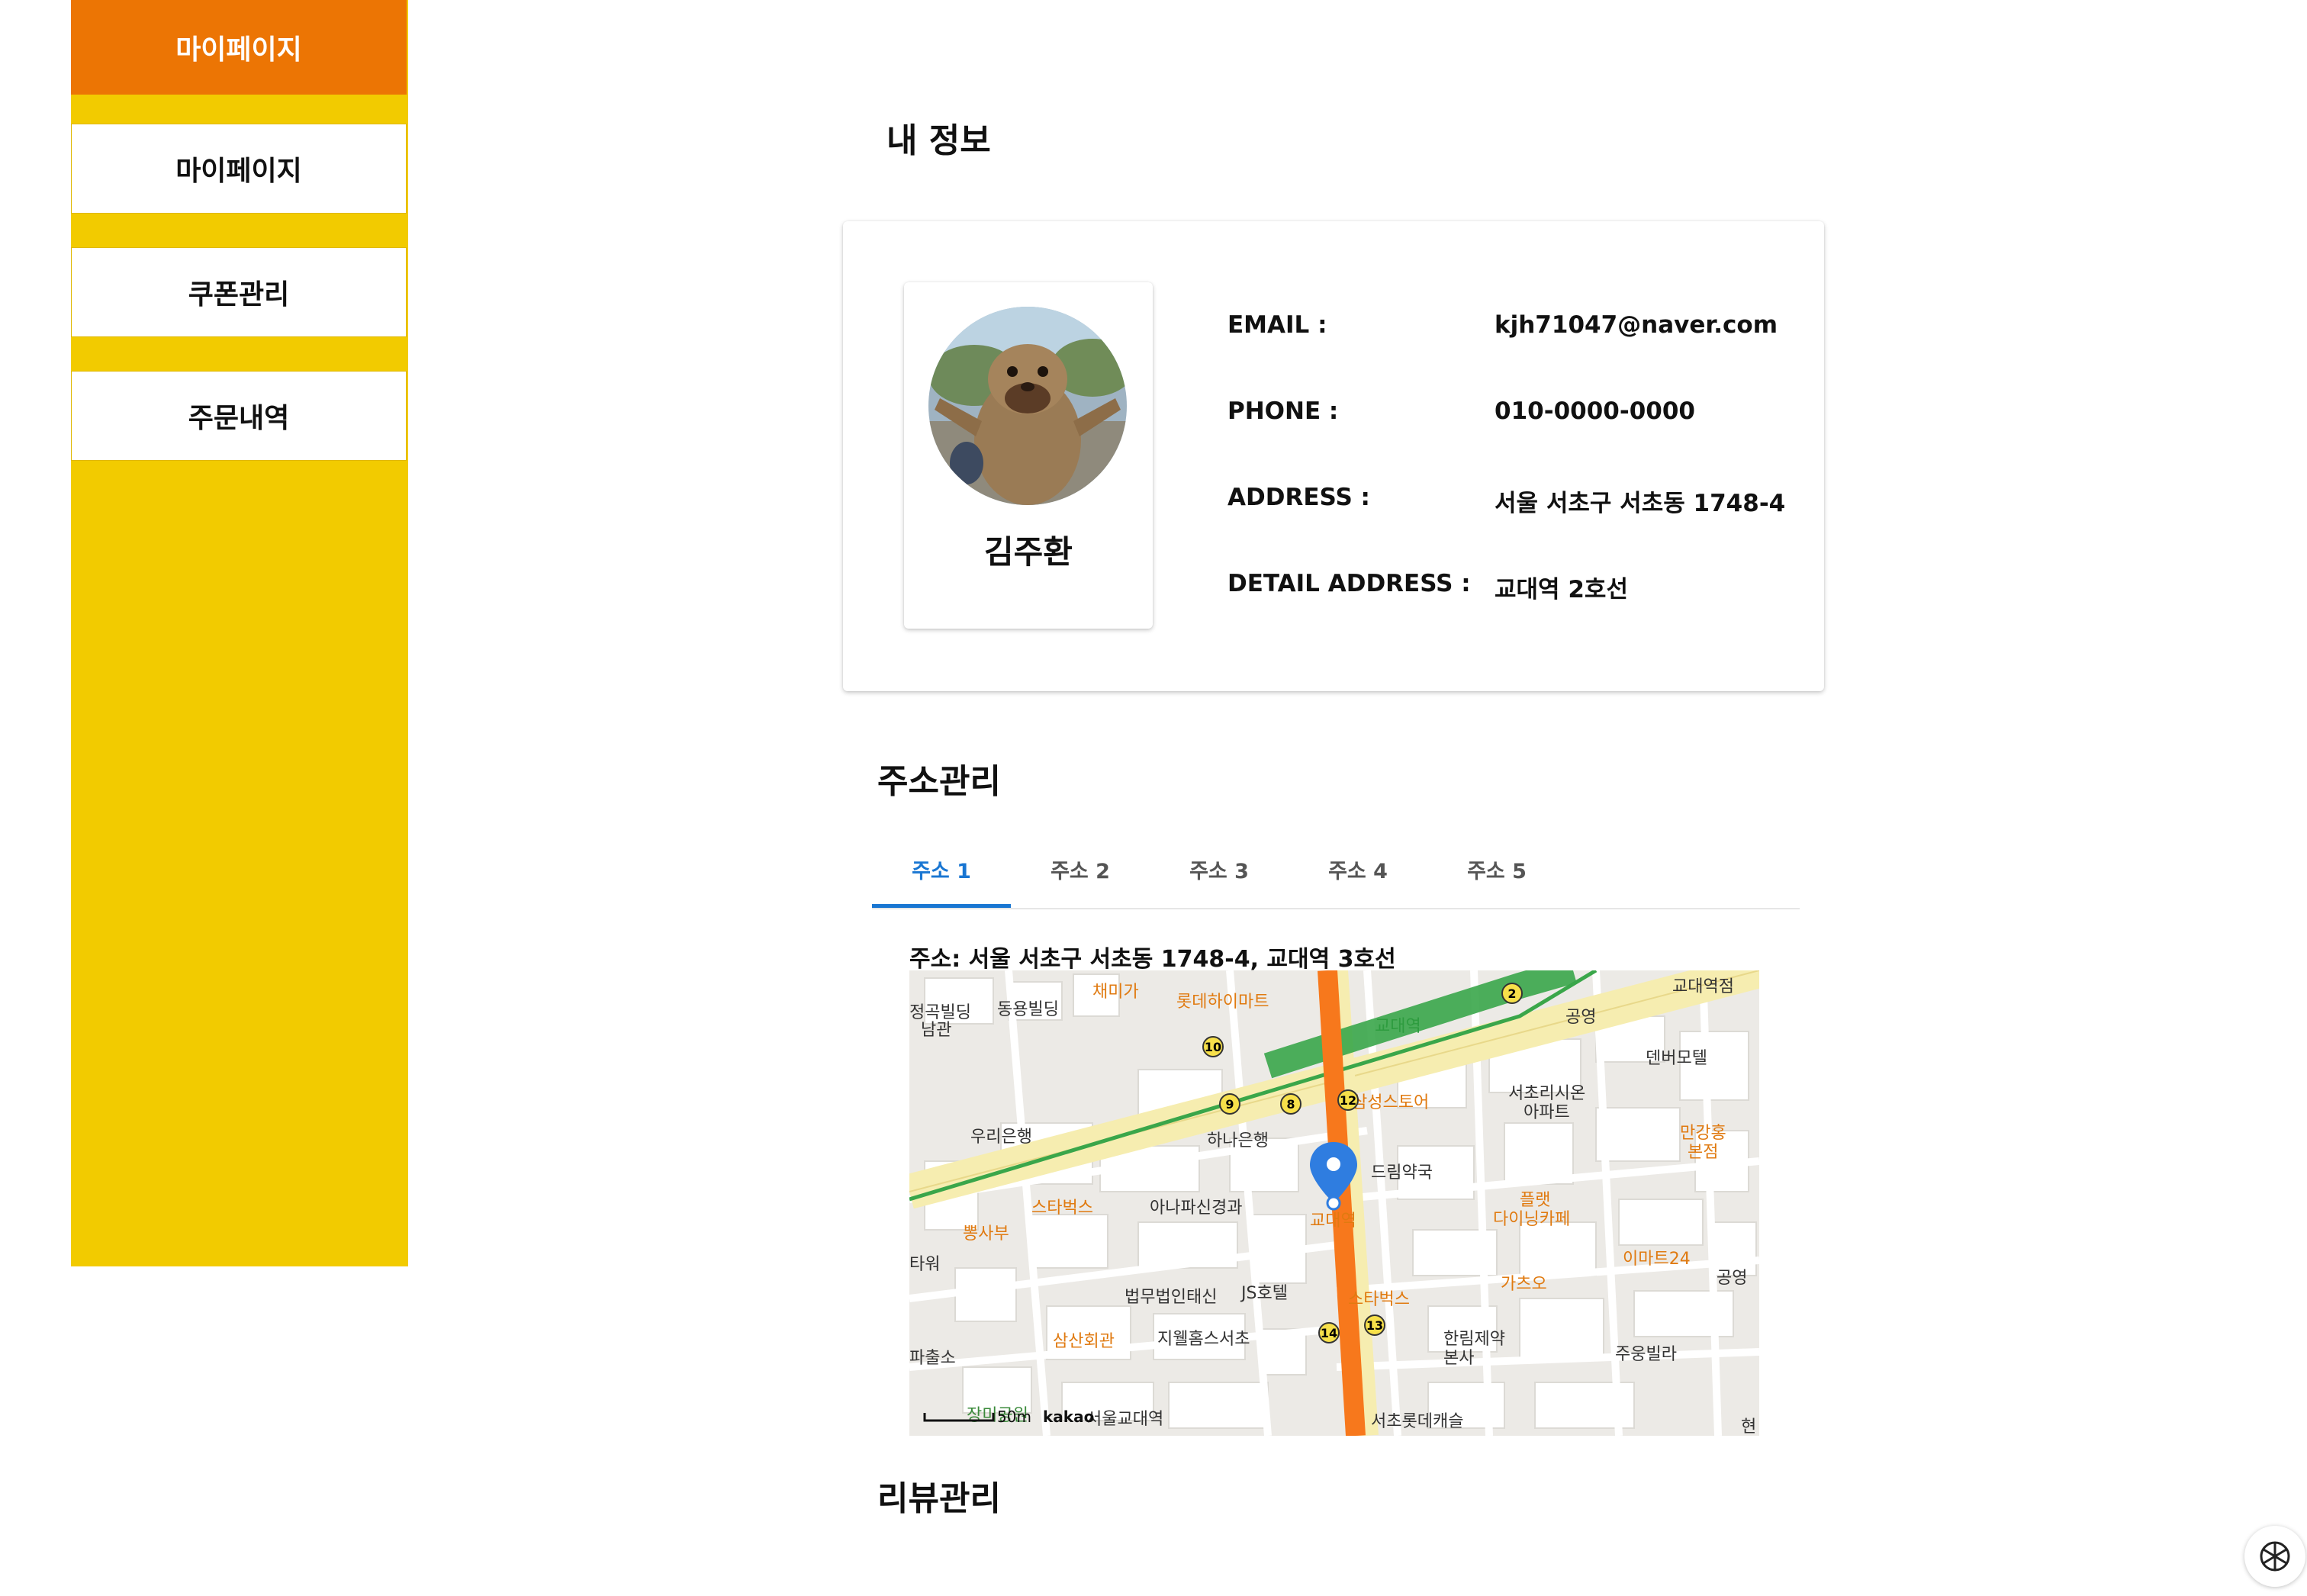 This screenshot has width=2307, height=1596. Describe the element at coordinates (1080, 869) in the screenshot. I see `tab-address-2: 주소 2` at that location.